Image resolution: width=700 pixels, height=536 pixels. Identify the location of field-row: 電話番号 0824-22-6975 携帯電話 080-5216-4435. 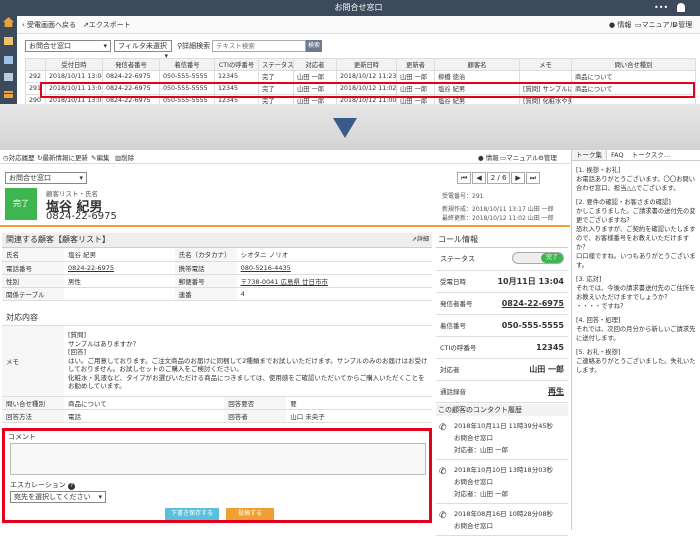
(217, 268).